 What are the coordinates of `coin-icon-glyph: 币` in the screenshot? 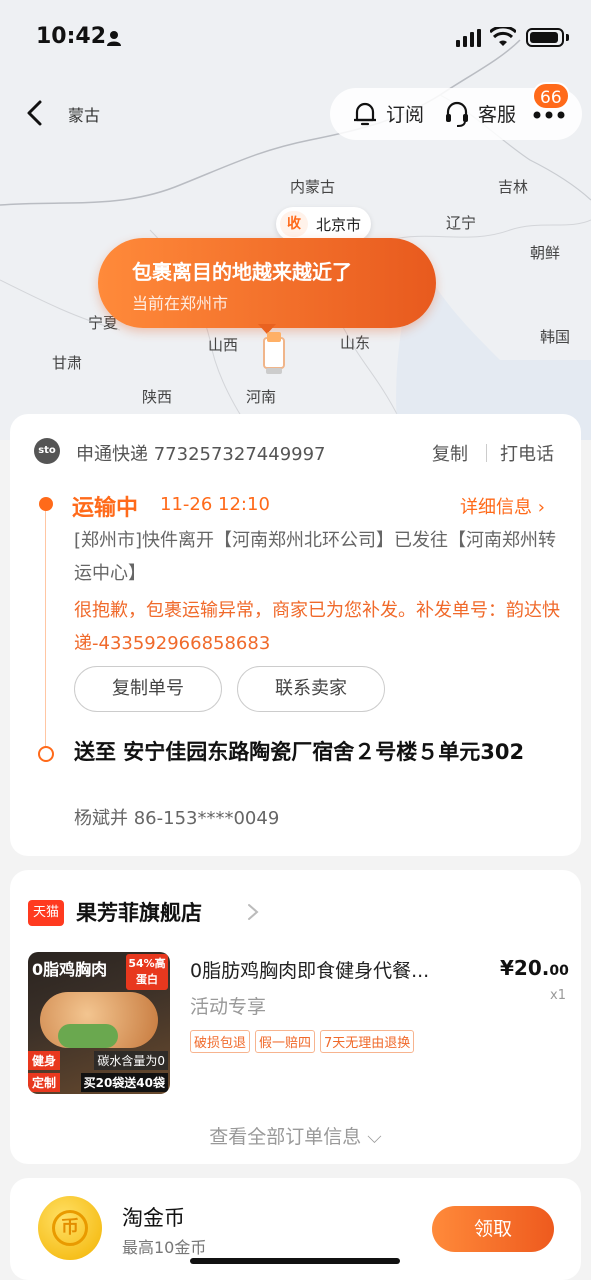 It's located at (70, 1228).